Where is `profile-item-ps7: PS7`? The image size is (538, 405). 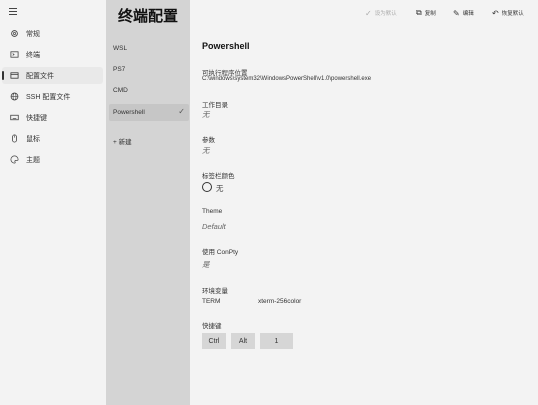
profile-item-ps7: PS7 is located at coordinates (149, 69).